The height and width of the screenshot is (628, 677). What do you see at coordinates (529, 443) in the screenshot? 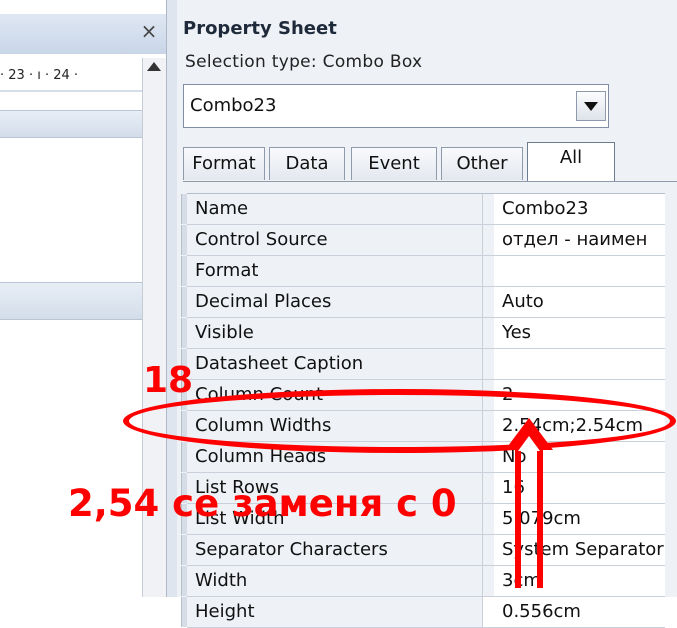
I see `annotation-arrow-head-inner` at bounding box center [529, 443].